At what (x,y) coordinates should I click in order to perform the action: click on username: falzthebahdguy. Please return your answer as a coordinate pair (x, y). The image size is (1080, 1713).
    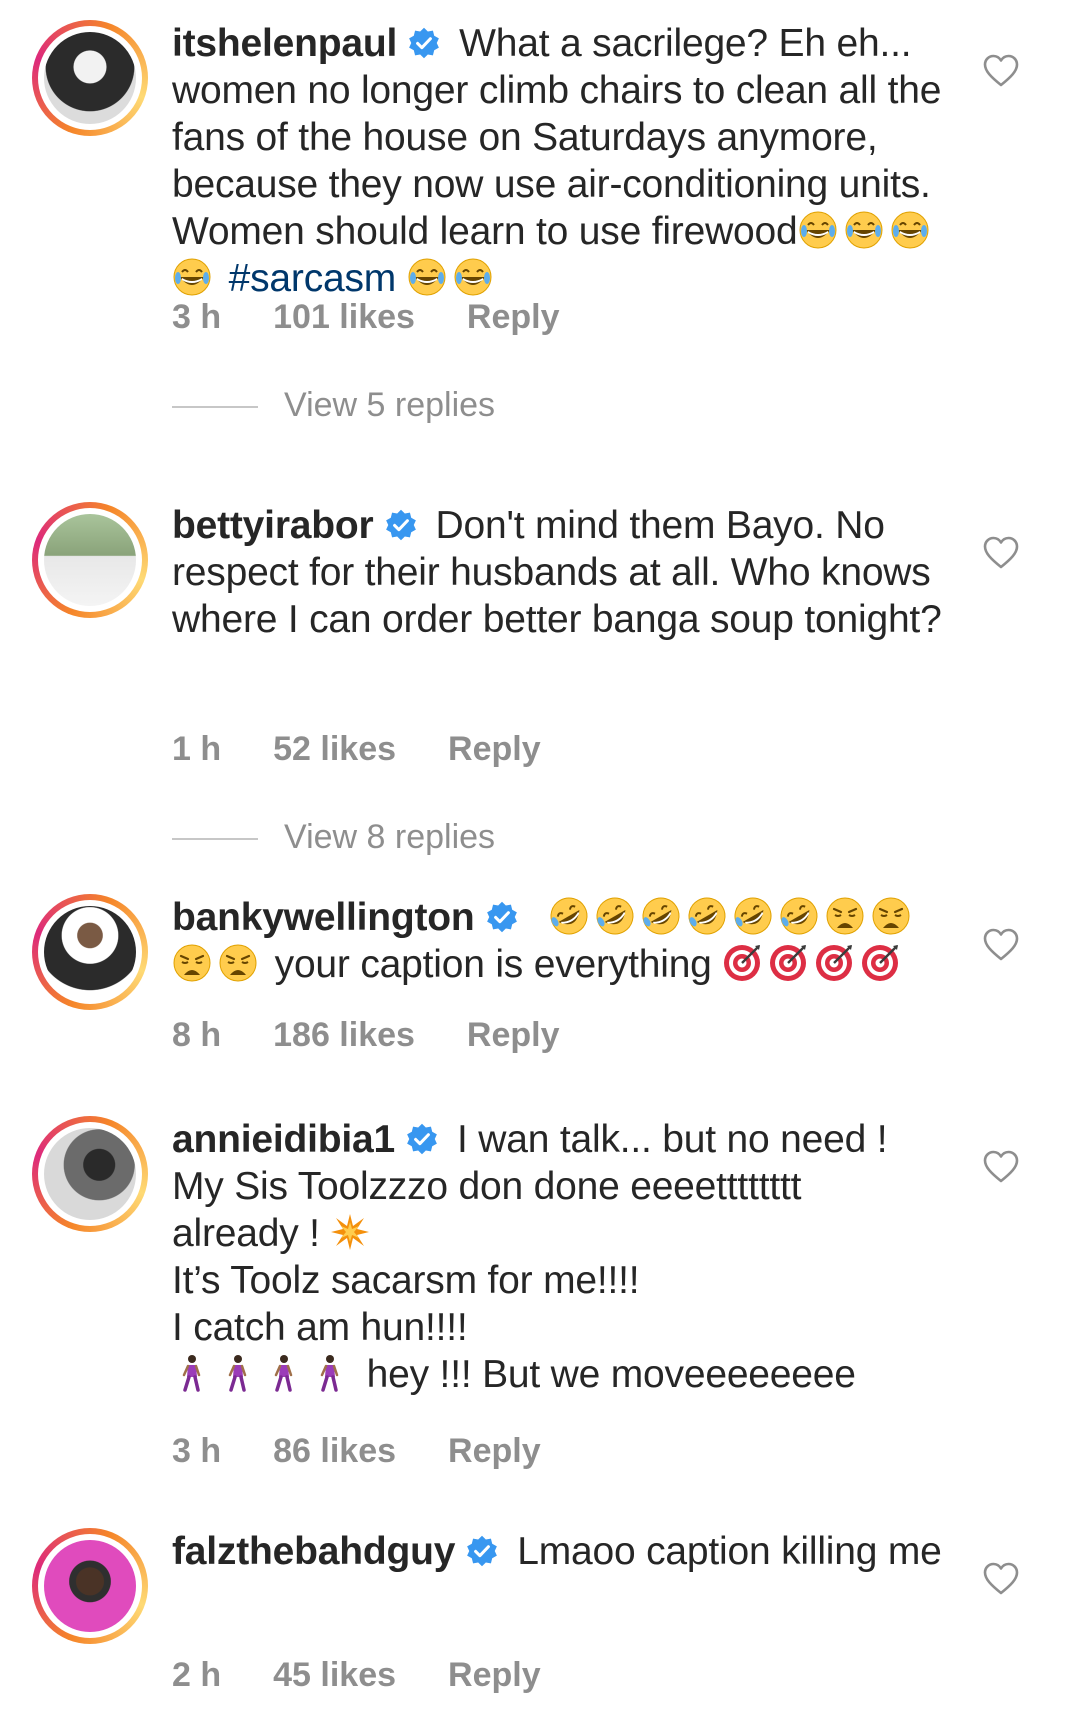
    Looking at the image, I should click on (313, 1551).